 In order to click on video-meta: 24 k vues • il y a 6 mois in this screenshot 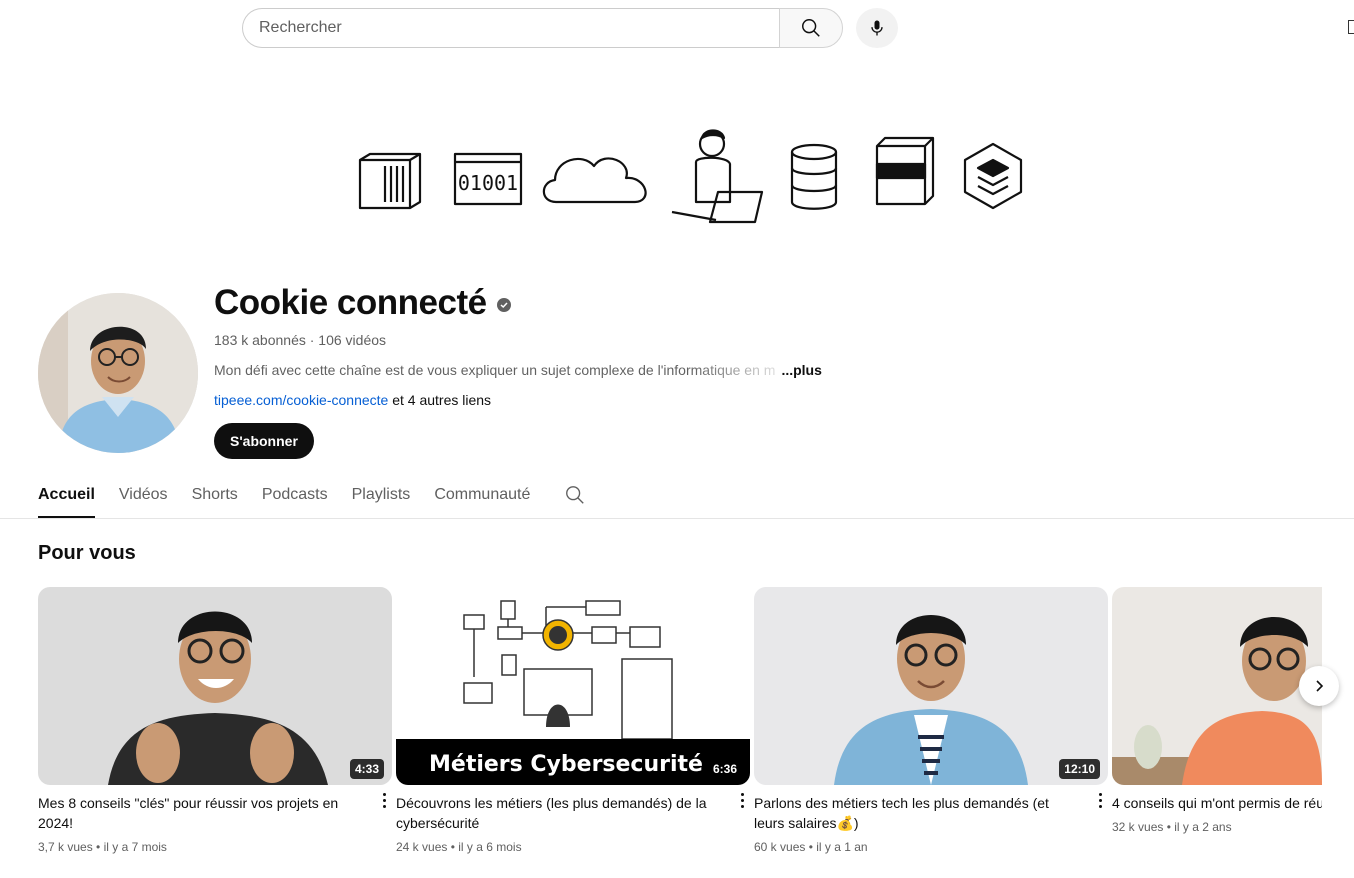, I will do `click(459, 847)`.